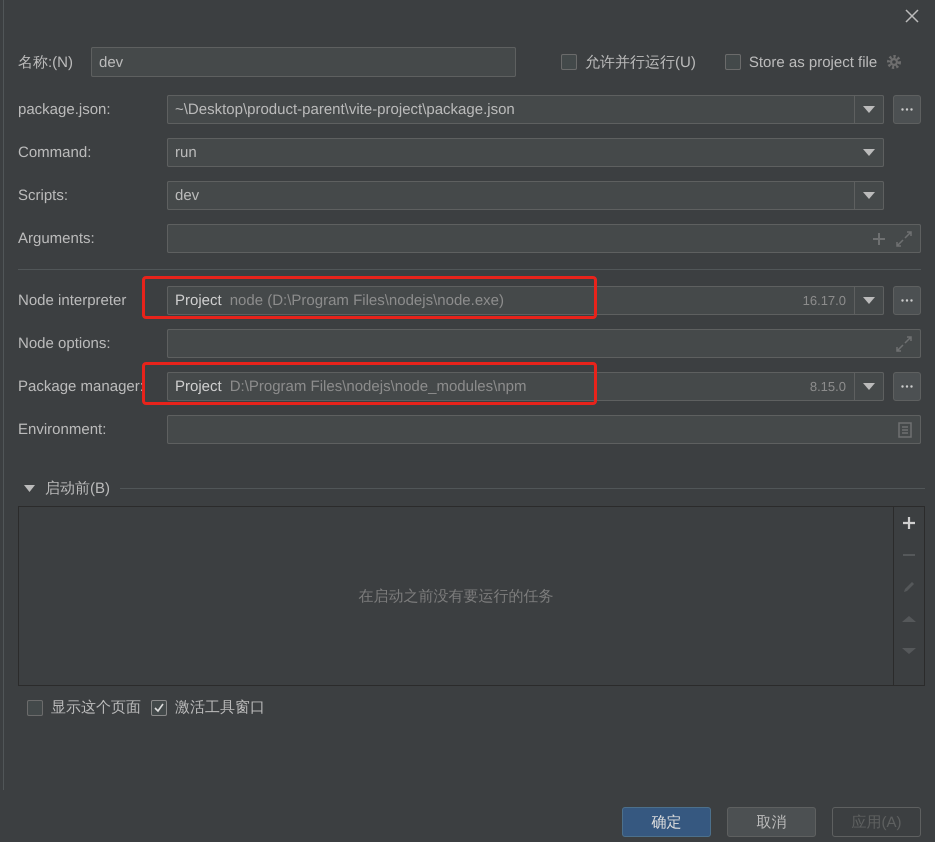  What do you see at coordinates (77, 488) in the screenshot?
I see `section-title: 启动前(B)` at bounding box center [77, 488].